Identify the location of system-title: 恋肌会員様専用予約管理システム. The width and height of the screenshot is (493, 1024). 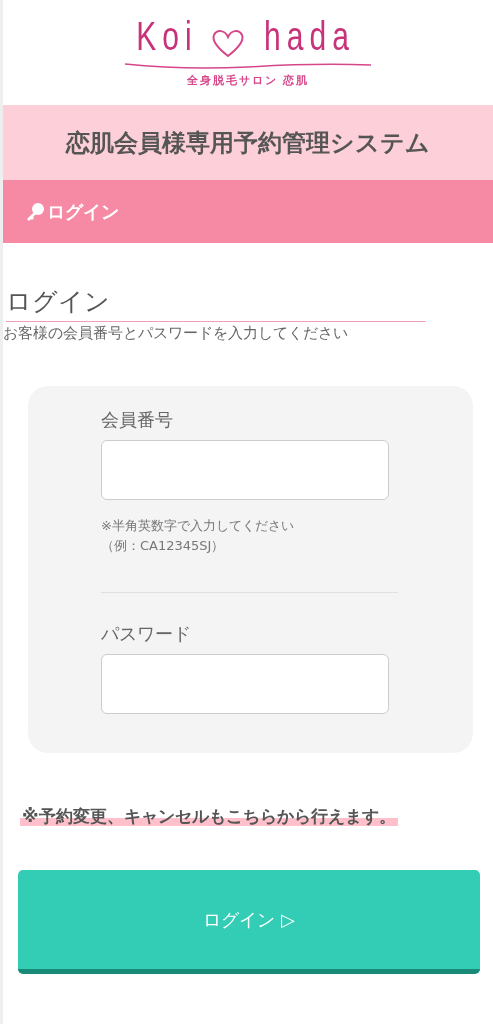
(248, 143).